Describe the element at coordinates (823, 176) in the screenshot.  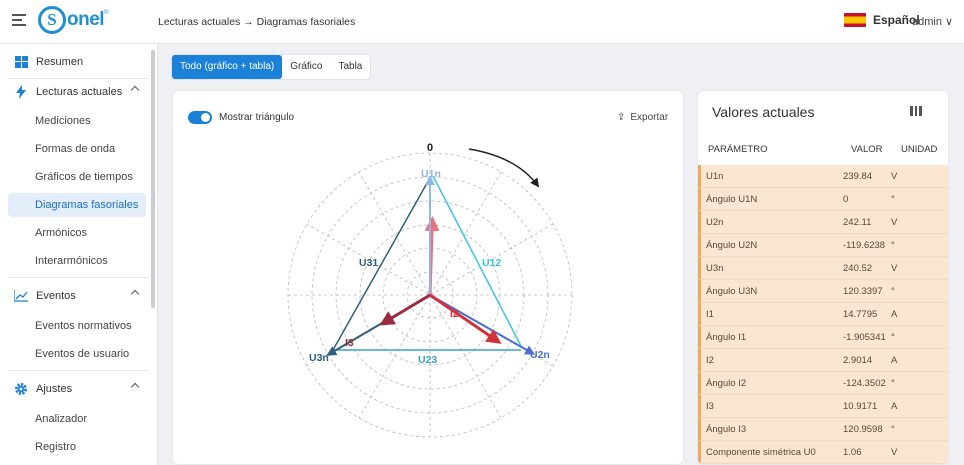
I see `table-row: U1n 239.84 V` at that location.